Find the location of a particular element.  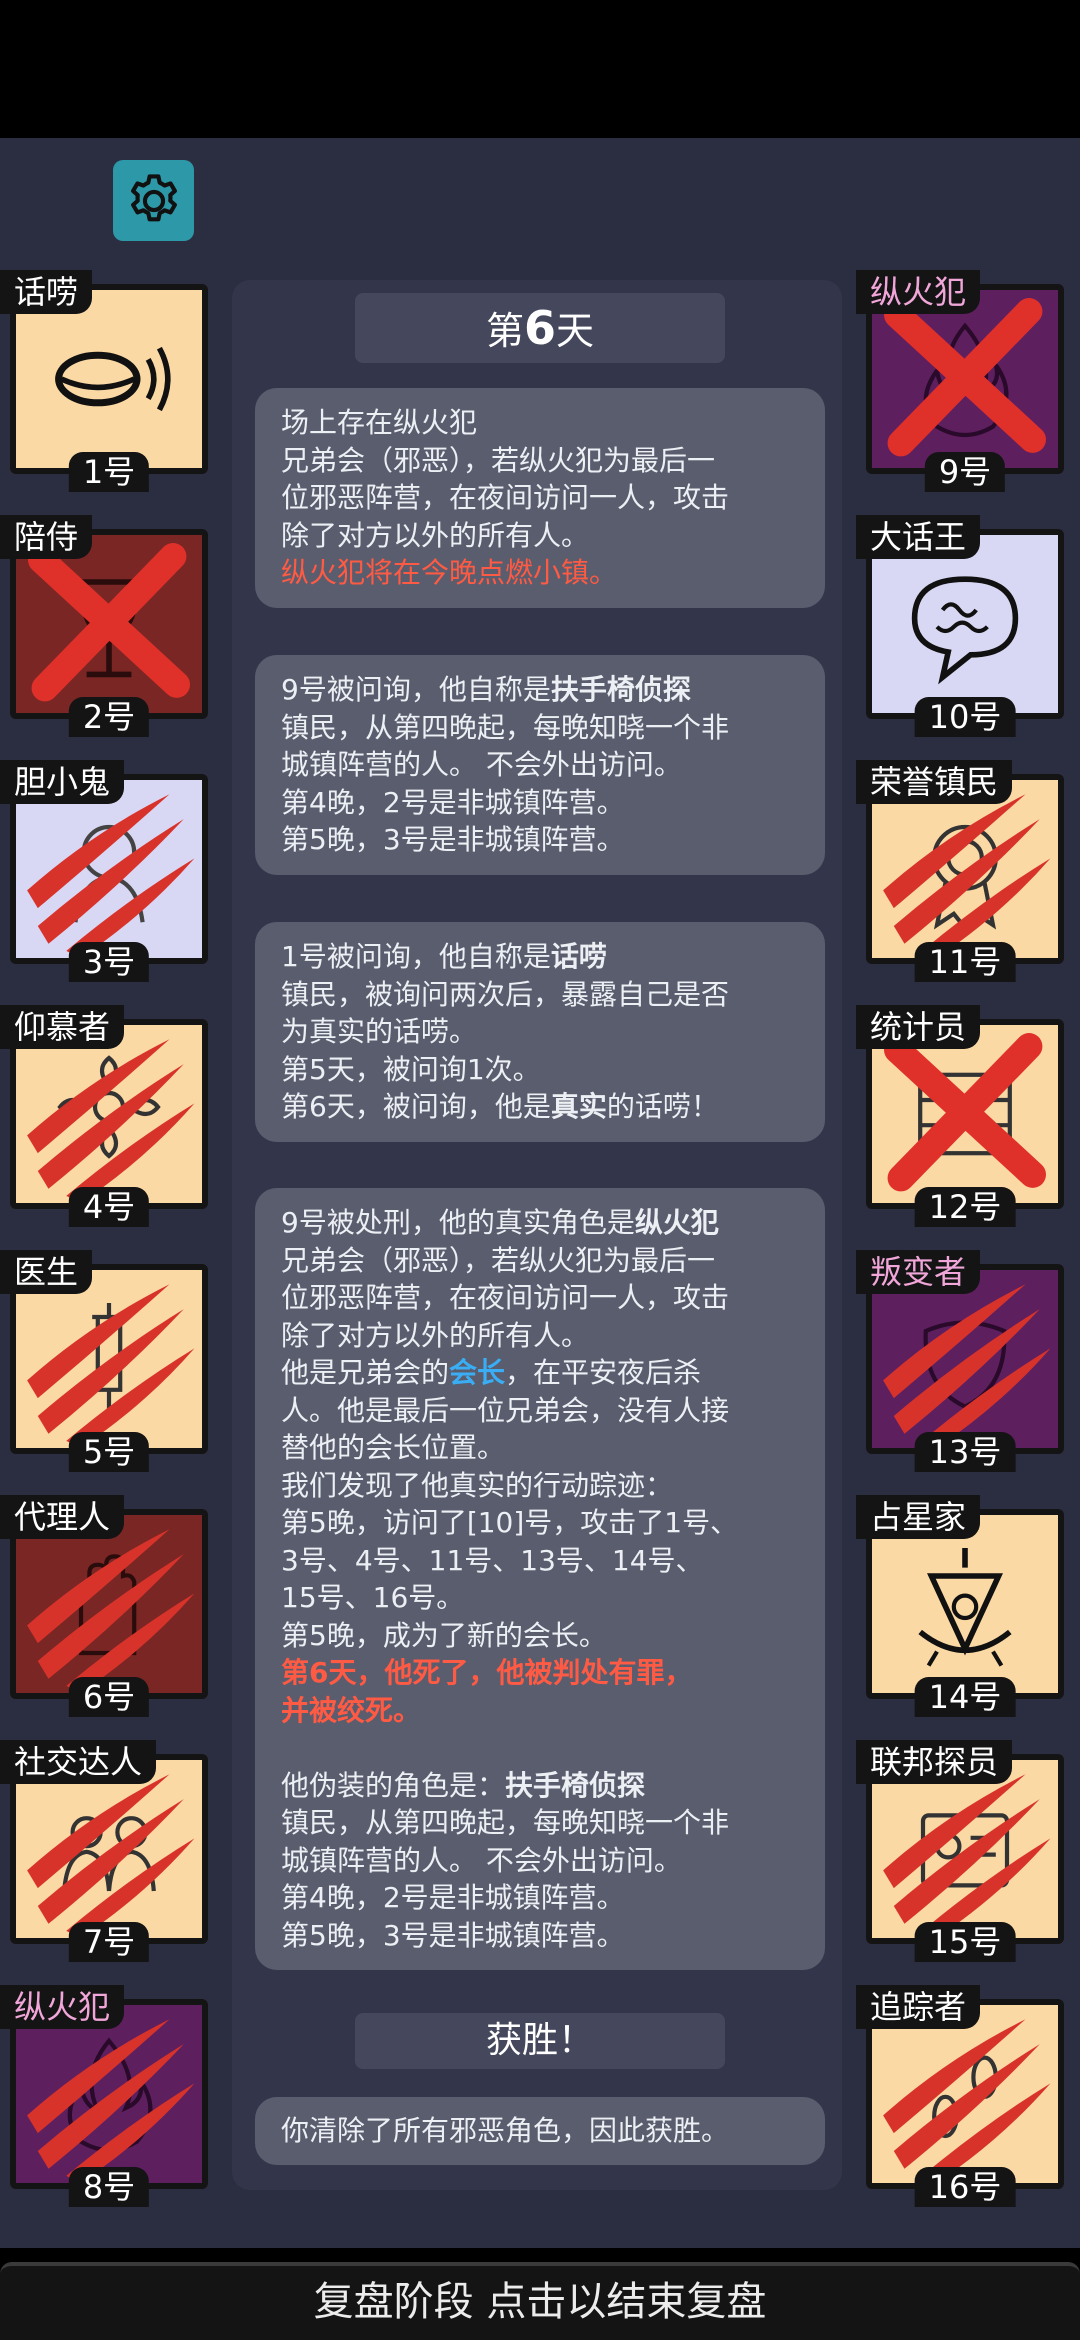

player-card: 胆小鬼 3号 is located at coordinates (109, 871).